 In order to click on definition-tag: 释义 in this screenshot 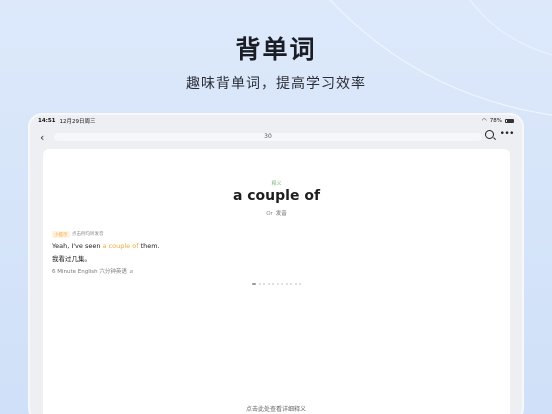, I will do `click(276, 184)`.